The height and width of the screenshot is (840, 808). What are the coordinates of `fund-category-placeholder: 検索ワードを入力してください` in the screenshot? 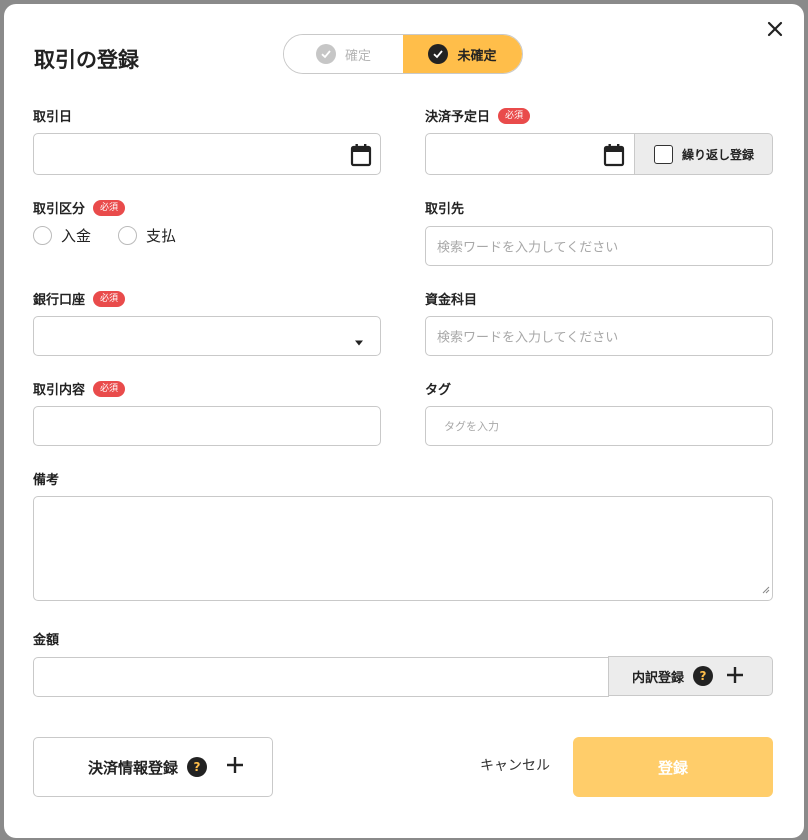 It's located at (528, 338).